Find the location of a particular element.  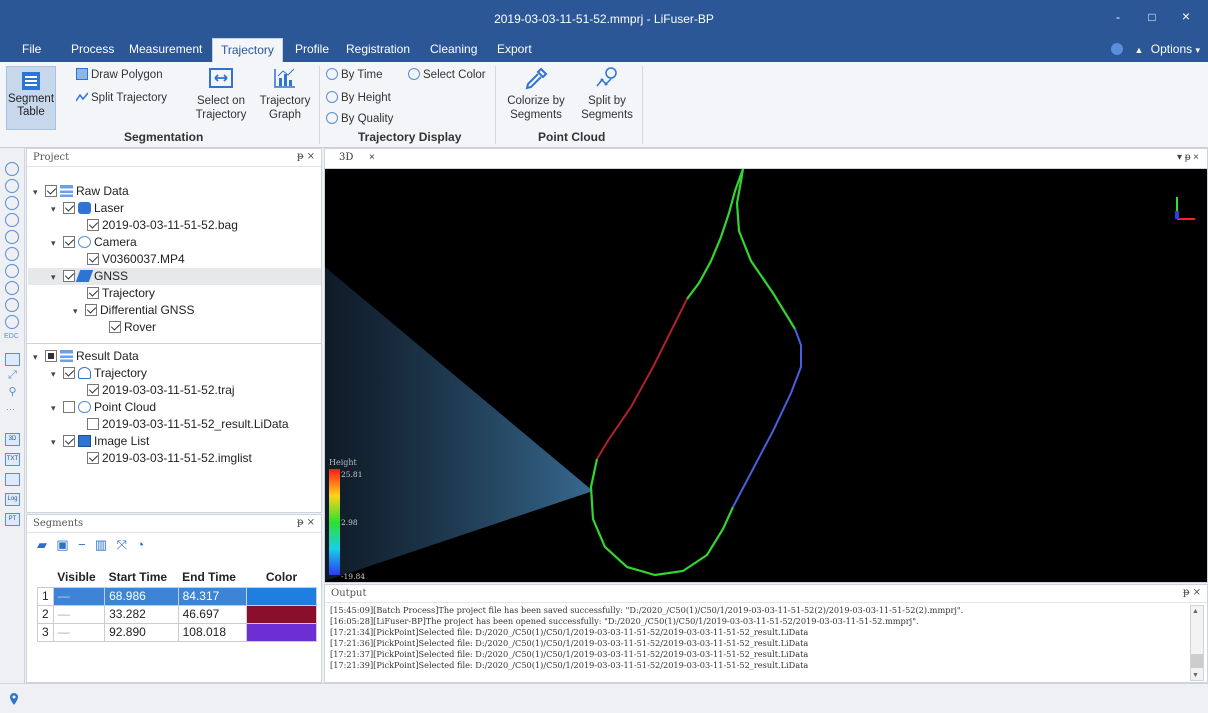

start-time-cell: 33.282 is located at coordinates (141, 614).